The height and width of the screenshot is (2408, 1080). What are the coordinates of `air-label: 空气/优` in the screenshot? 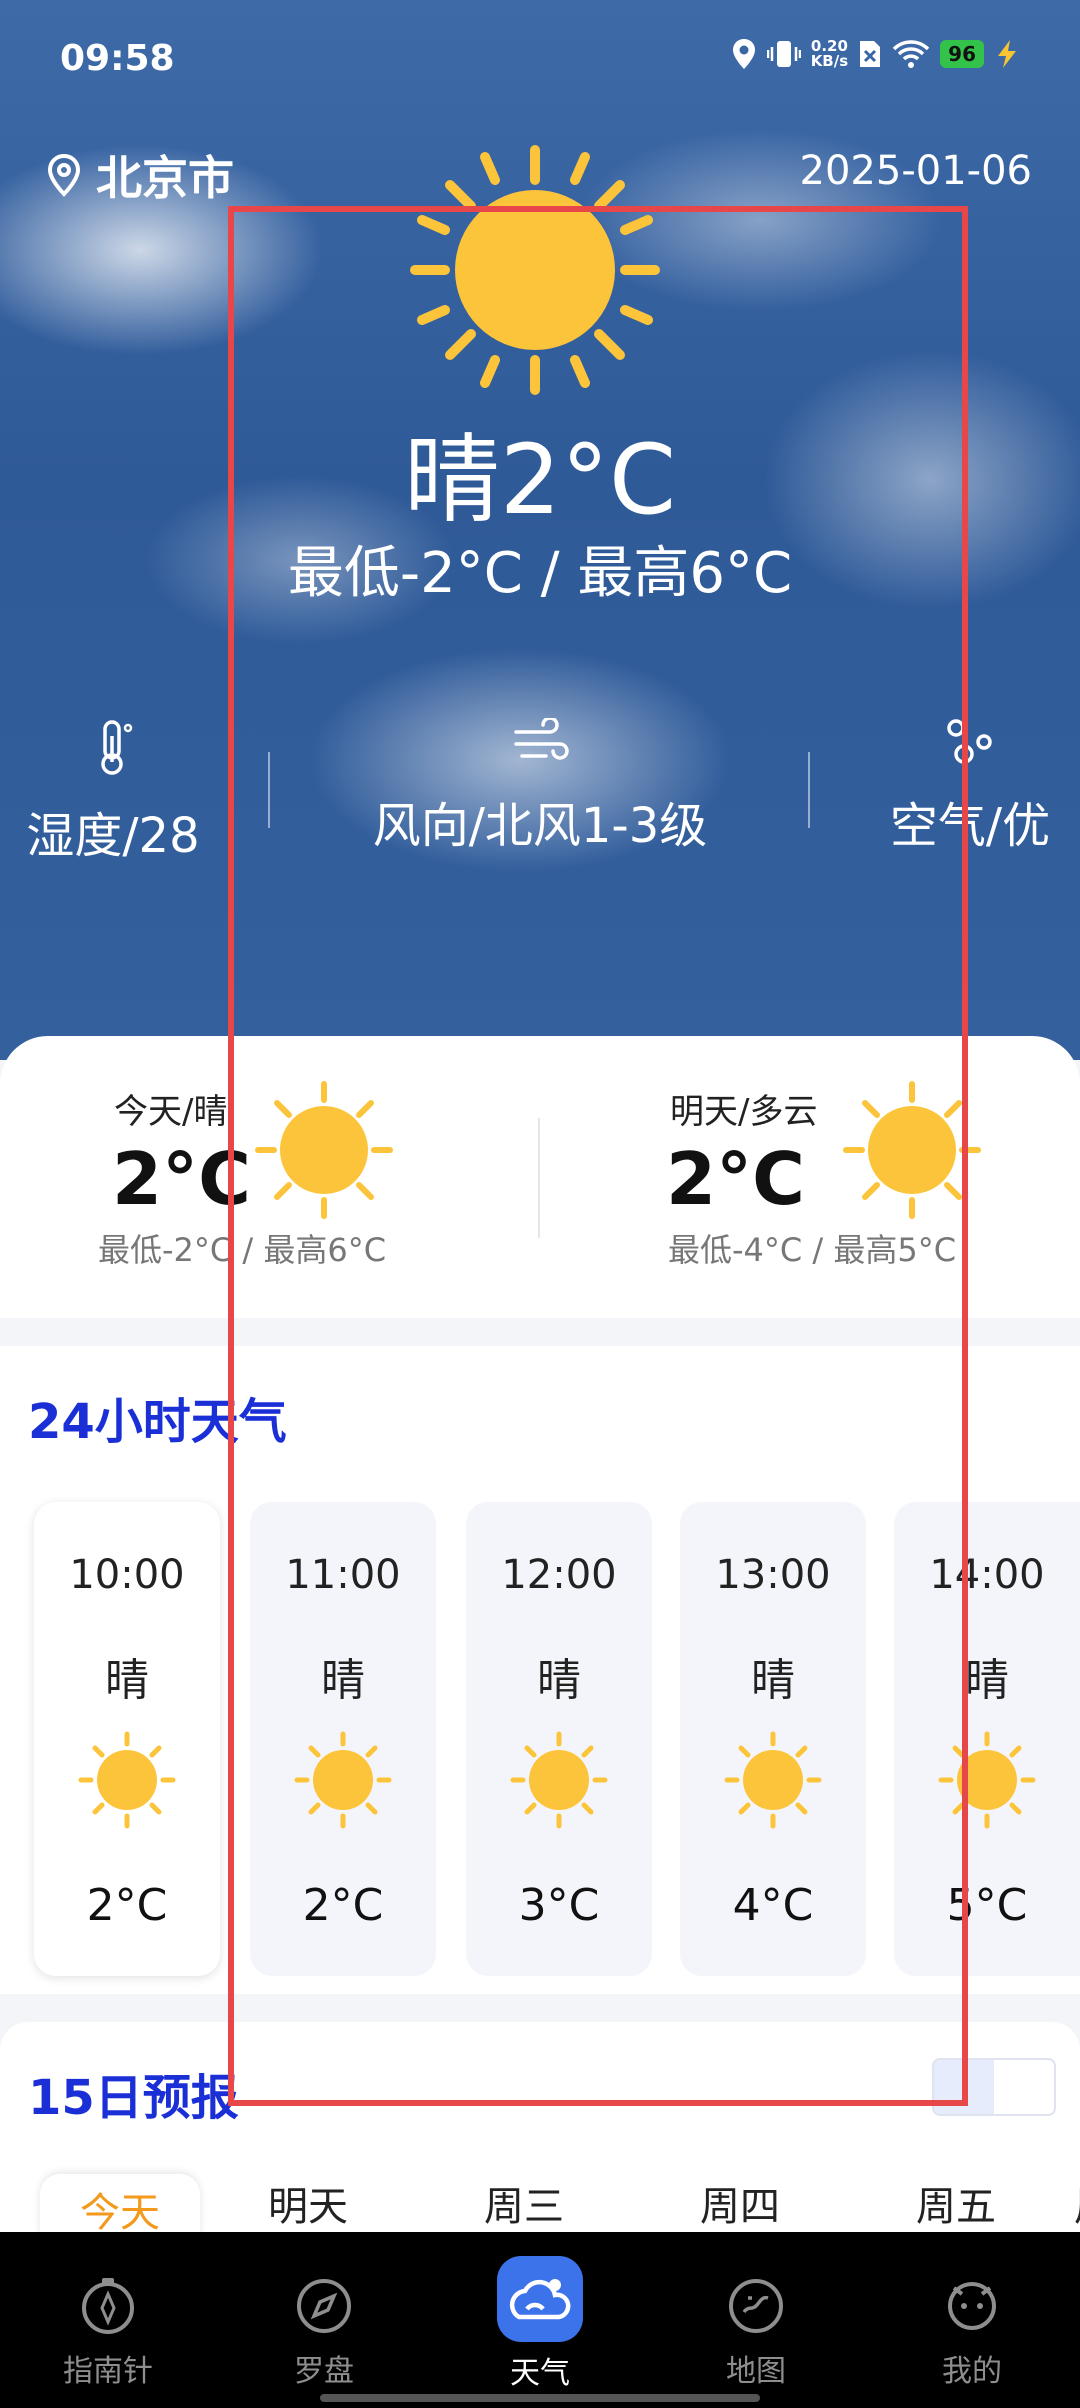 It's located at (970, 826).